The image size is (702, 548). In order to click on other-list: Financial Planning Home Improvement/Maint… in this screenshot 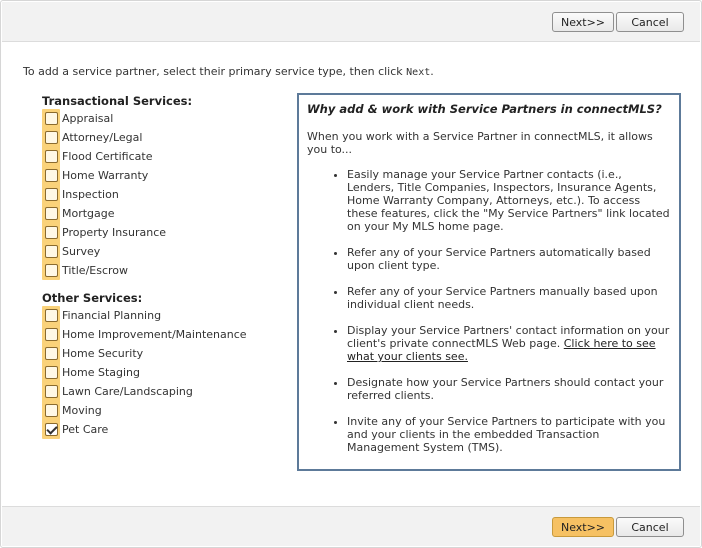, I will do `click(144, 372)`.